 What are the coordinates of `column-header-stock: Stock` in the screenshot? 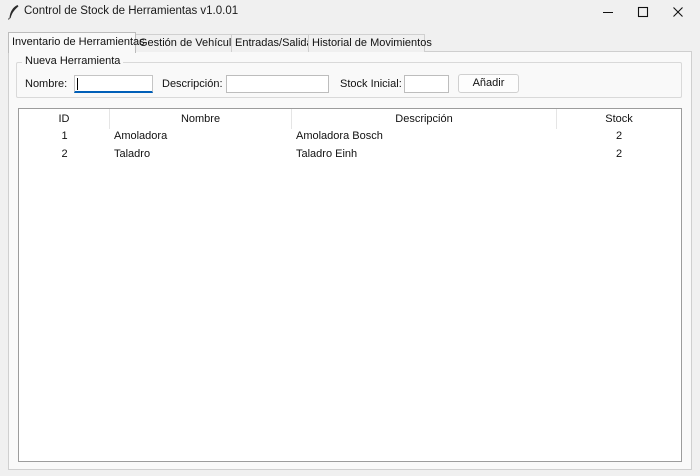 It's located at (619, 119).